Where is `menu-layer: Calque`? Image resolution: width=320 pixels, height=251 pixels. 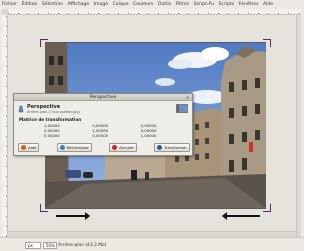
menu-layer: Calque is located at coordinates (121, 4).